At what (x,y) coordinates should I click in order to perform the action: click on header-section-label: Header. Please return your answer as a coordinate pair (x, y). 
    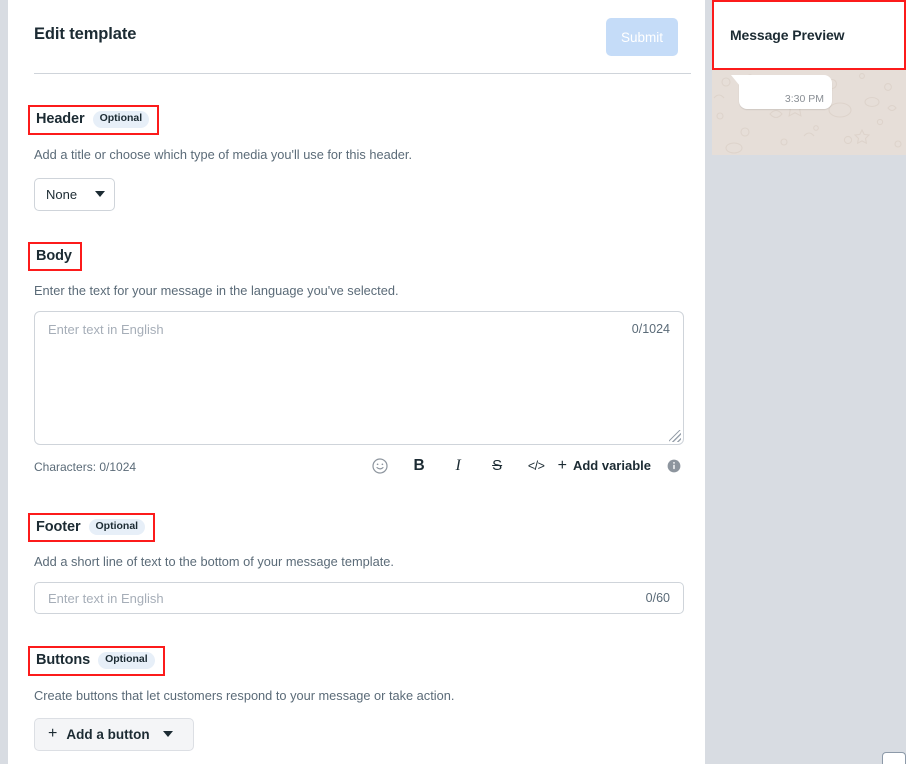
    Looking at the image, I should click on (60, 119).